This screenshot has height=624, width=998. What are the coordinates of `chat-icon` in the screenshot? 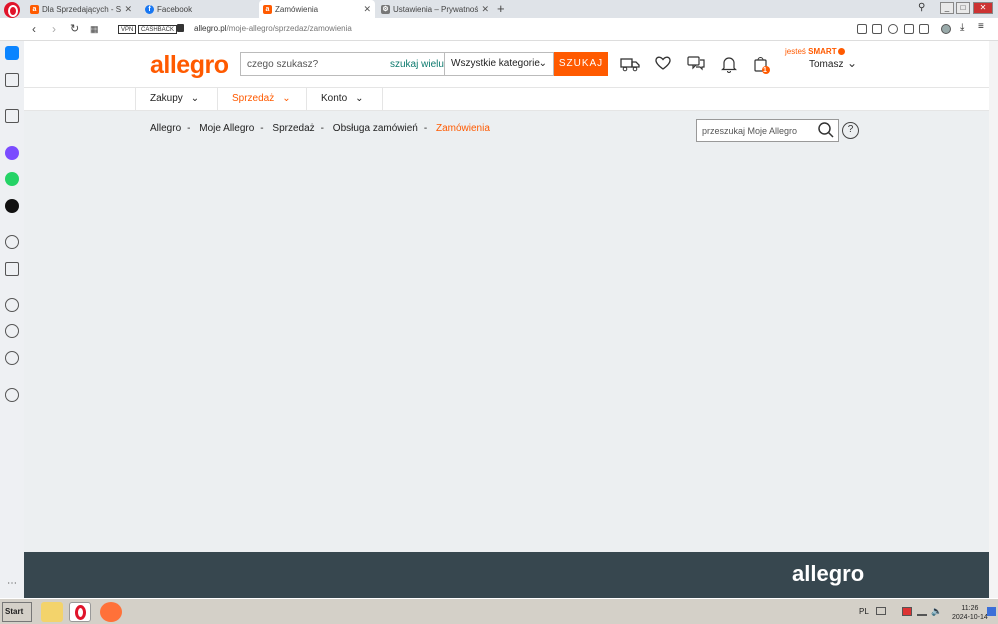 It's located at (696, 64).